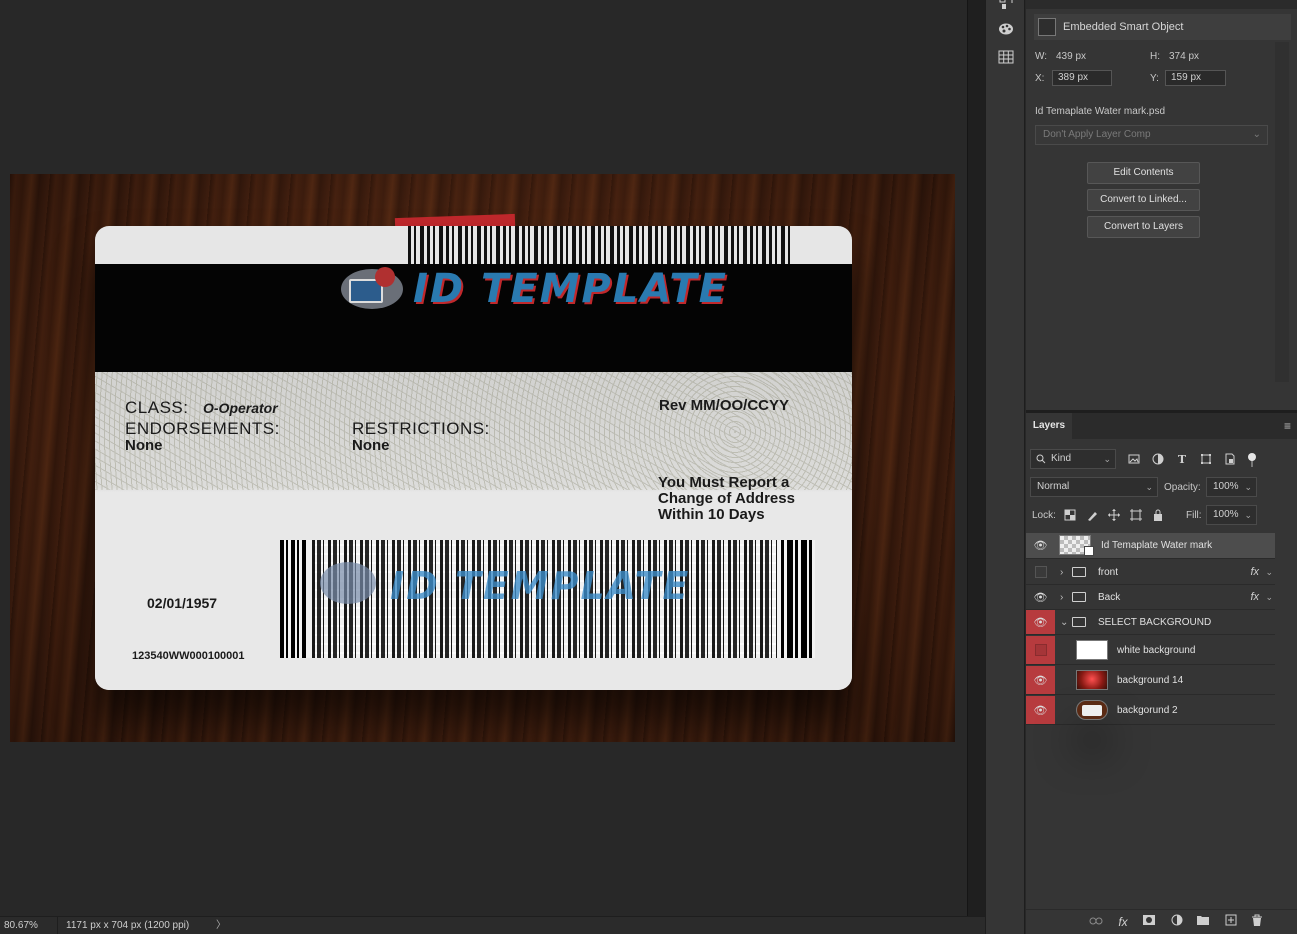 The height and width of the screenshot is (934, 1297). I want to click on edit-contents-button: Edit Contents, so click(1143, 173).